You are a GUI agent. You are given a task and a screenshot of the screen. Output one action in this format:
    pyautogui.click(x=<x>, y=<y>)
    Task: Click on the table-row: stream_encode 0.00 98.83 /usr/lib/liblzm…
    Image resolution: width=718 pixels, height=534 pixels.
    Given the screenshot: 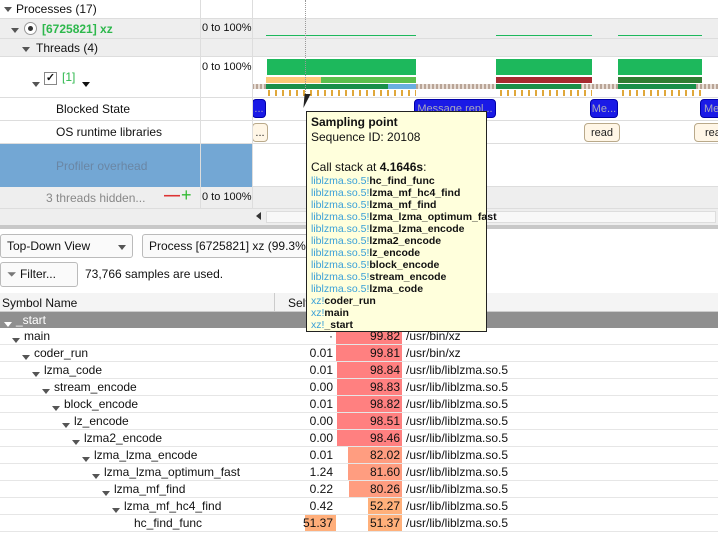 What is the action you would take?
    pyautogui.click(x=359, y=387)
    